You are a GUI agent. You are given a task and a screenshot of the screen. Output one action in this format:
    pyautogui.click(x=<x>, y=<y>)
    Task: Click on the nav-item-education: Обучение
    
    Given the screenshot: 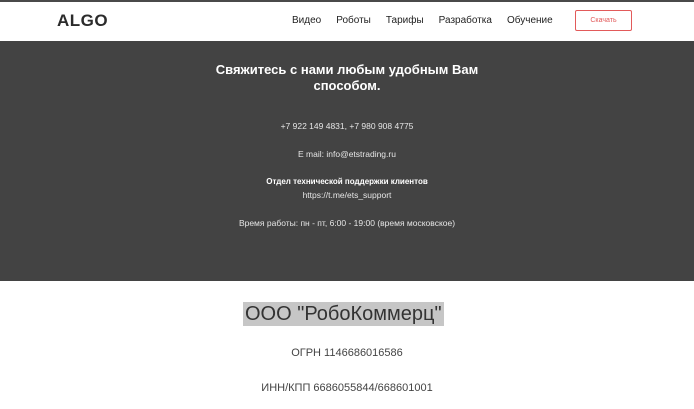 What is the action you would take?
    pyautogui.click(x=530, y=20)
    